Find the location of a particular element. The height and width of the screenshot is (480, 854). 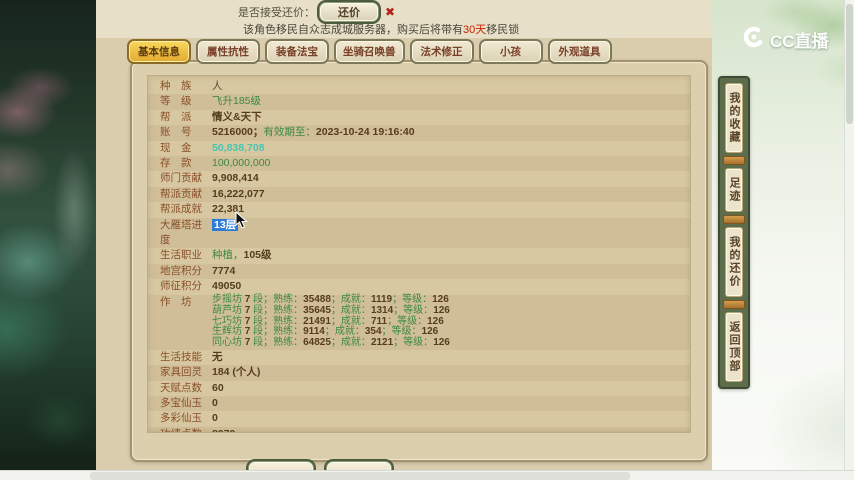

row-value: 9,908,414 is located at coordinates (445, 178).